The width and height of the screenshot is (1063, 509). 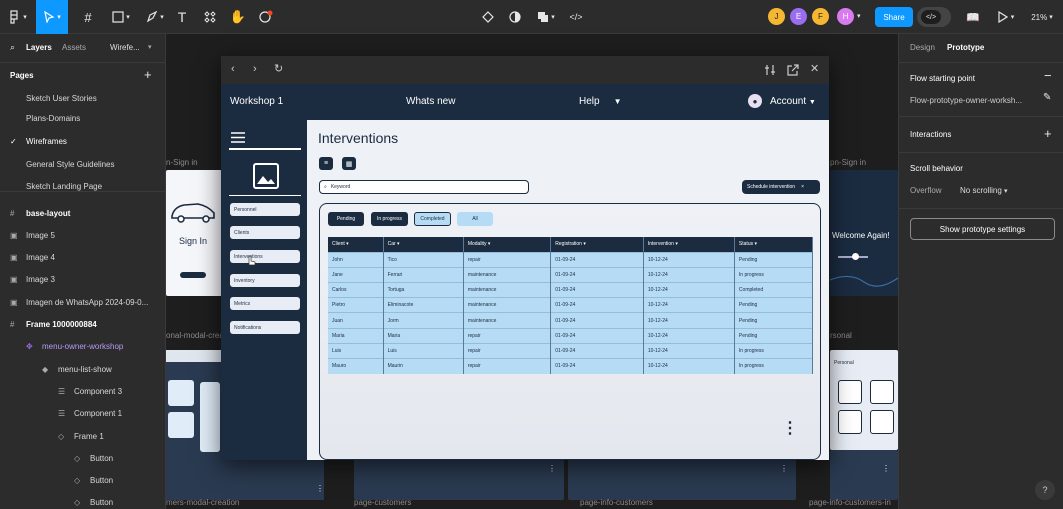 What do you see at coordinates (798, 16) in the screenshot?
I see `avatar-e: E` at bounding box center [798, 16].